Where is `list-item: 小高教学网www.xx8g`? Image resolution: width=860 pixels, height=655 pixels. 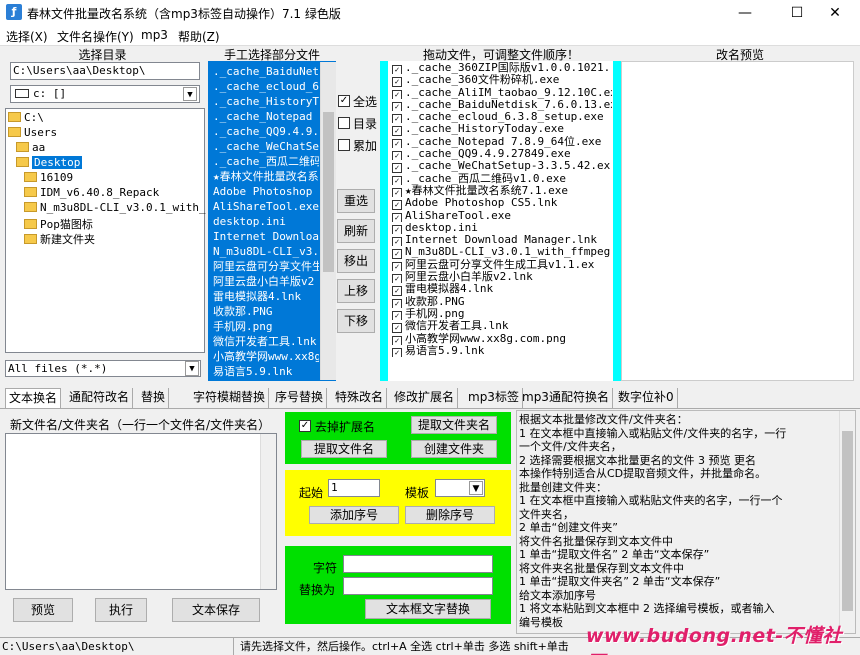
list-item: 小高教学网www.xx8g is located at coordinates (265, 356).